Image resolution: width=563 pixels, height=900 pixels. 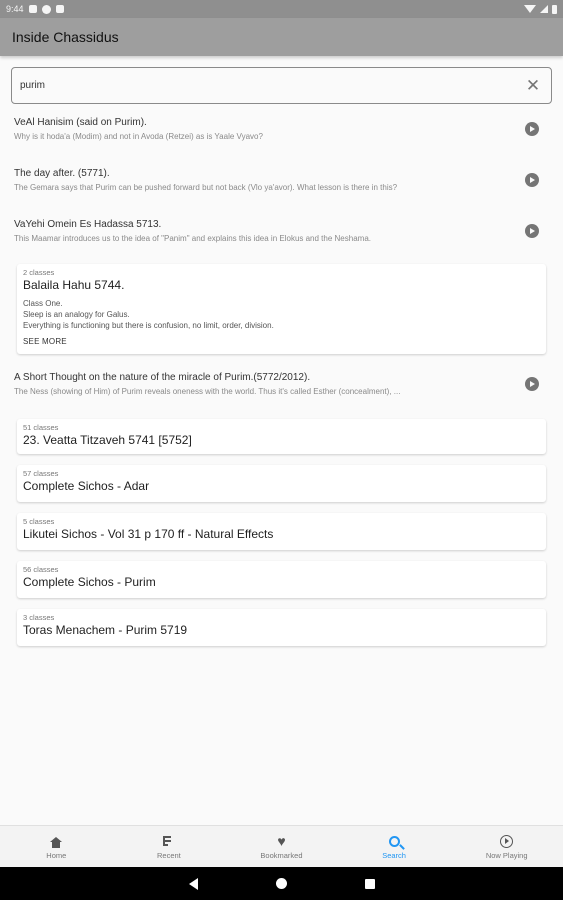 I want to click on card-title: Complete Sichos - Adar, so click(x=86, y=486).